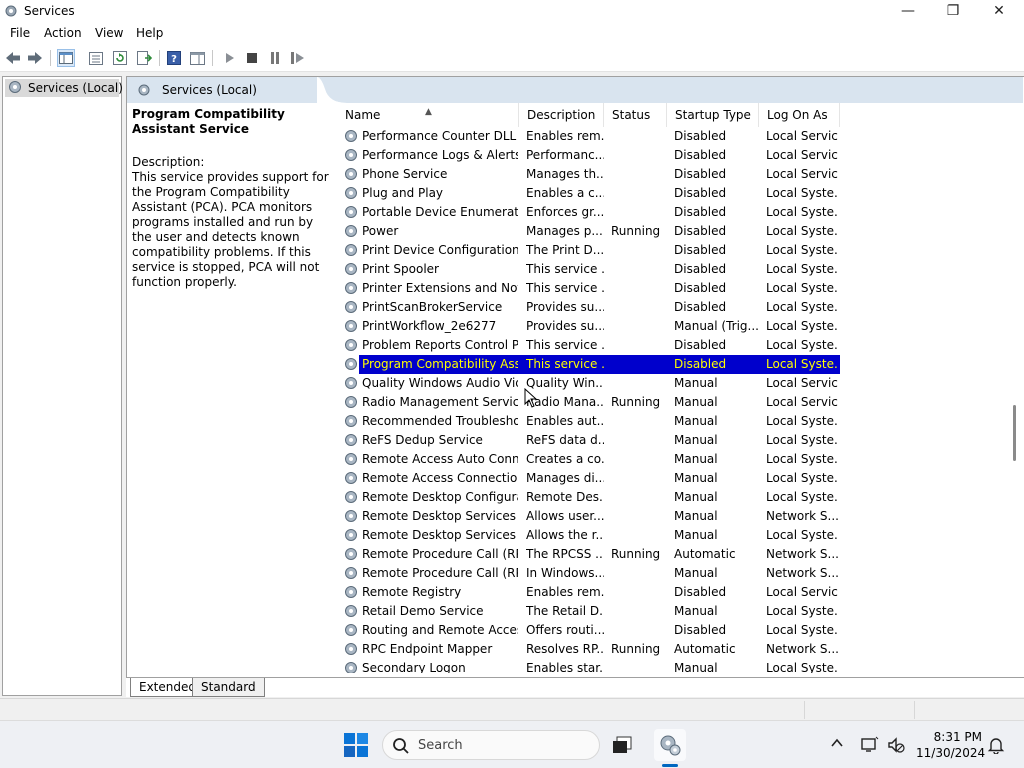 This screenshot has height=768, width=1024. Describe the element at coordinates (252, 58) in the screenshot. I see `stop-service-icon` at that location.